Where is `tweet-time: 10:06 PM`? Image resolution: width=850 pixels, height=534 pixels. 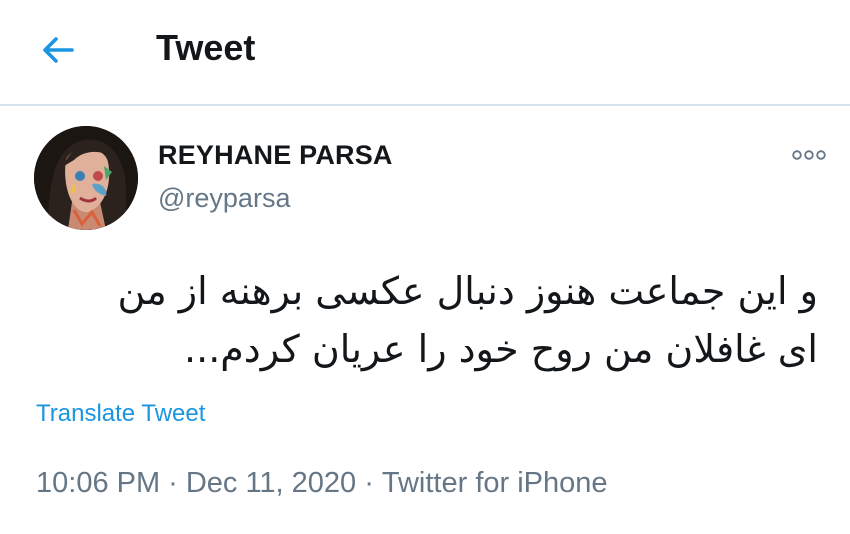 tweet-time: 10:06 PM is located at coordinates (98, 483).